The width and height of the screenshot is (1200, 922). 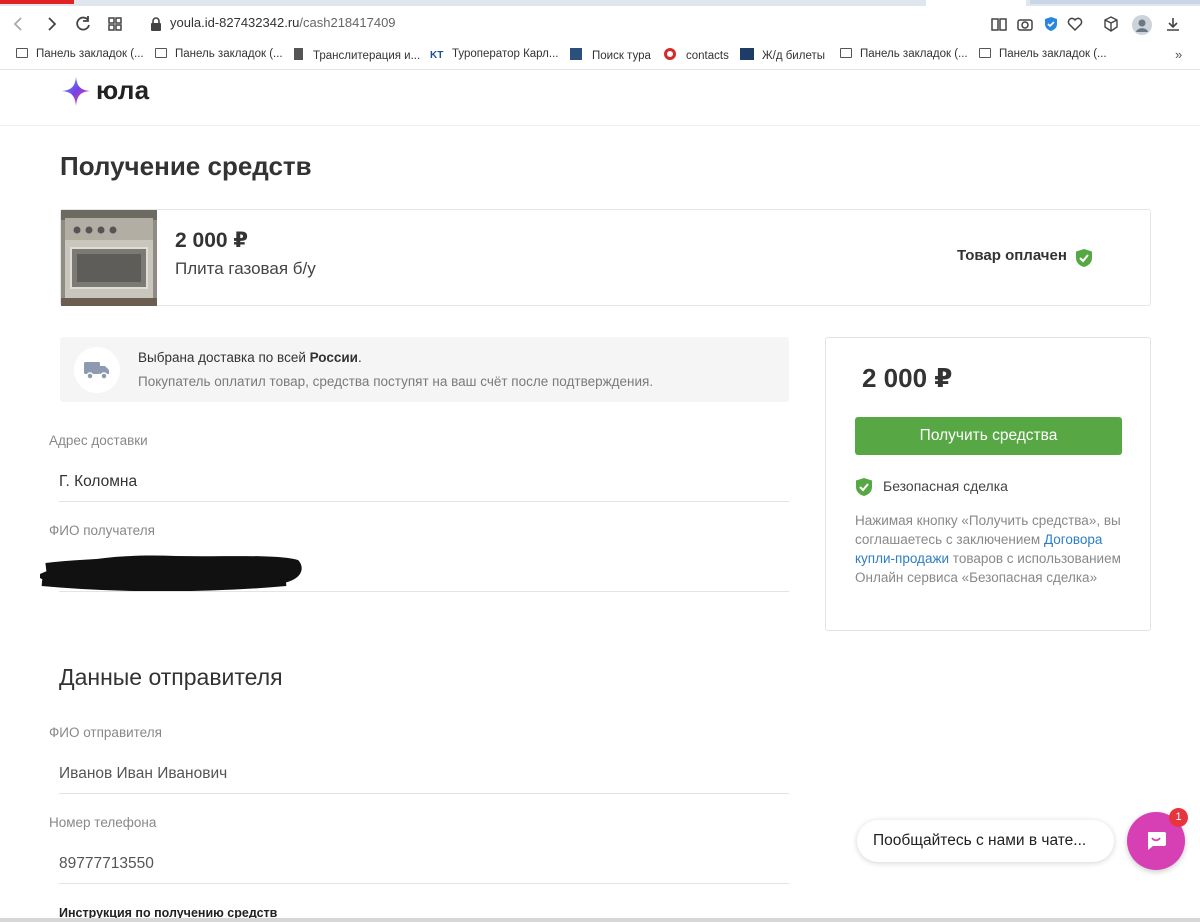 What do you see at coordinates (782, 55) in the screenshot?
I see `bookmark-item: Ж/д билеты` at bounding box center [782, 55].